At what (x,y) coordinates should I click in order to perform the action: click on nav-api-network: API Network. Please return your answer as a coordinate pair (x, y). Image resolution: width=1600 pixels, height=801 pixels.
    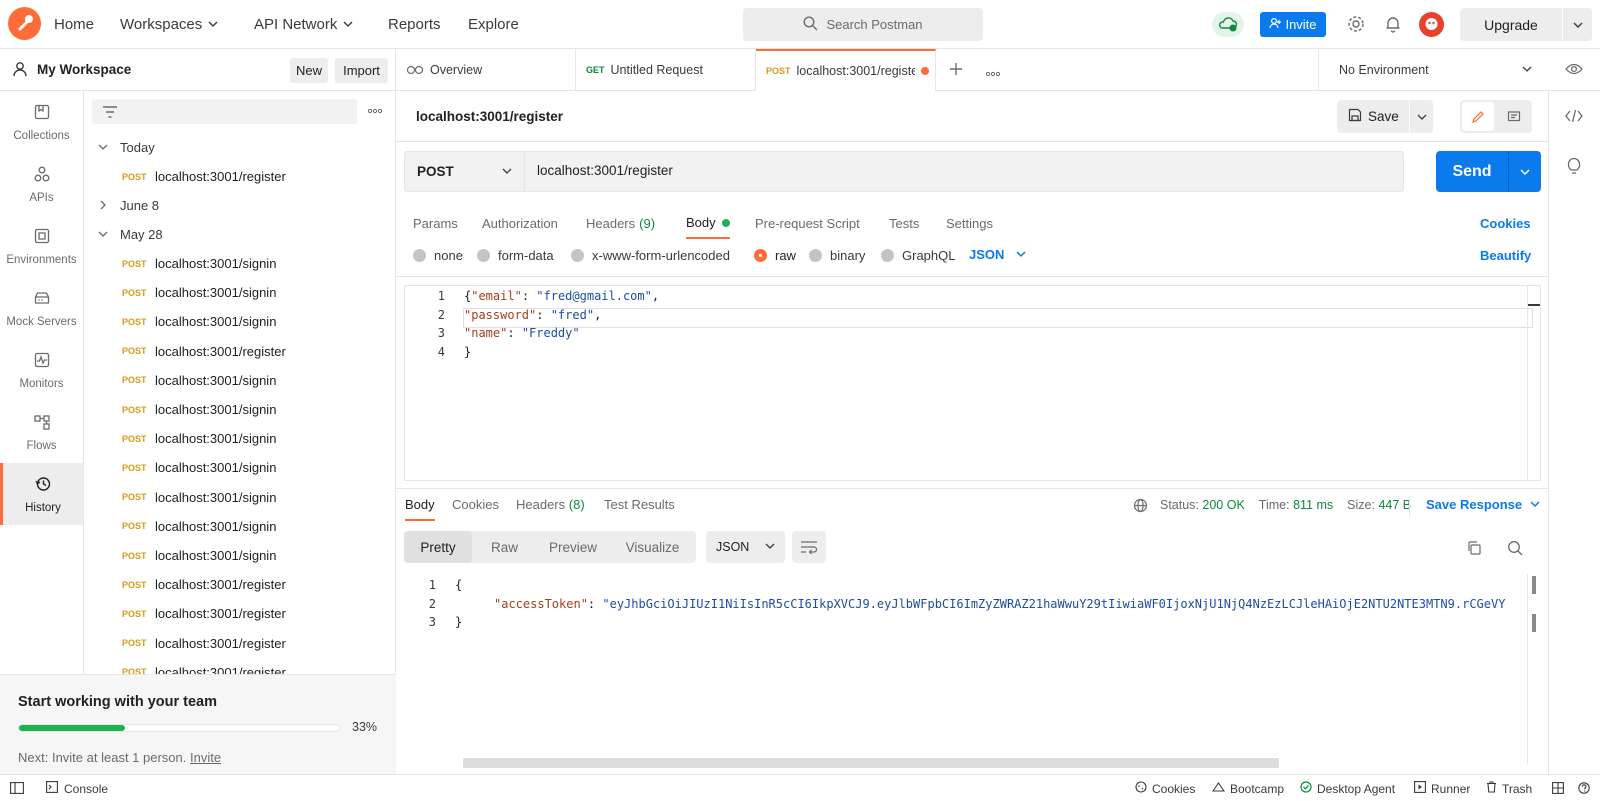
    Looking at the image, I should click on (303, 24).